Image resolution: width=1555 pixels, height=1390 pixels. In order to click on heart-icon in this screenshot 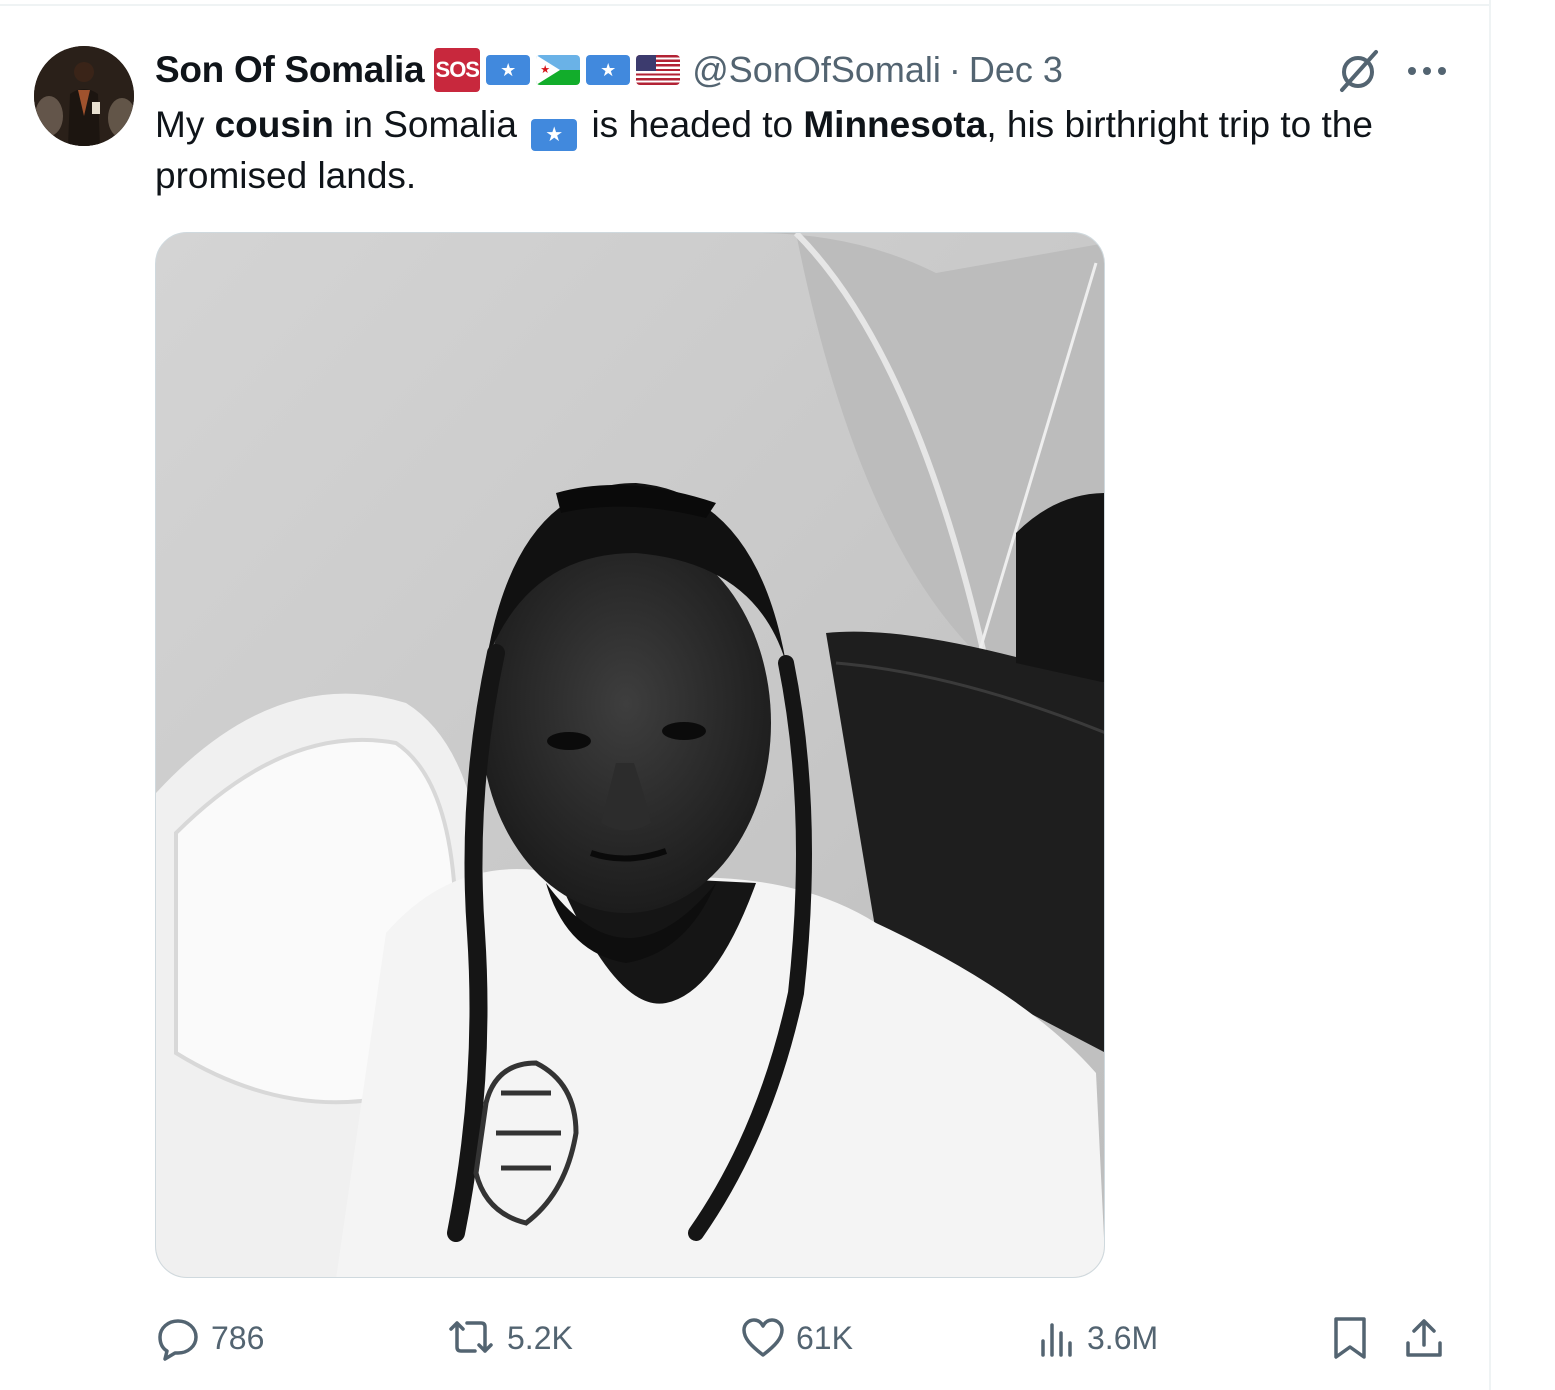, I will do `click(763, 1337)`.